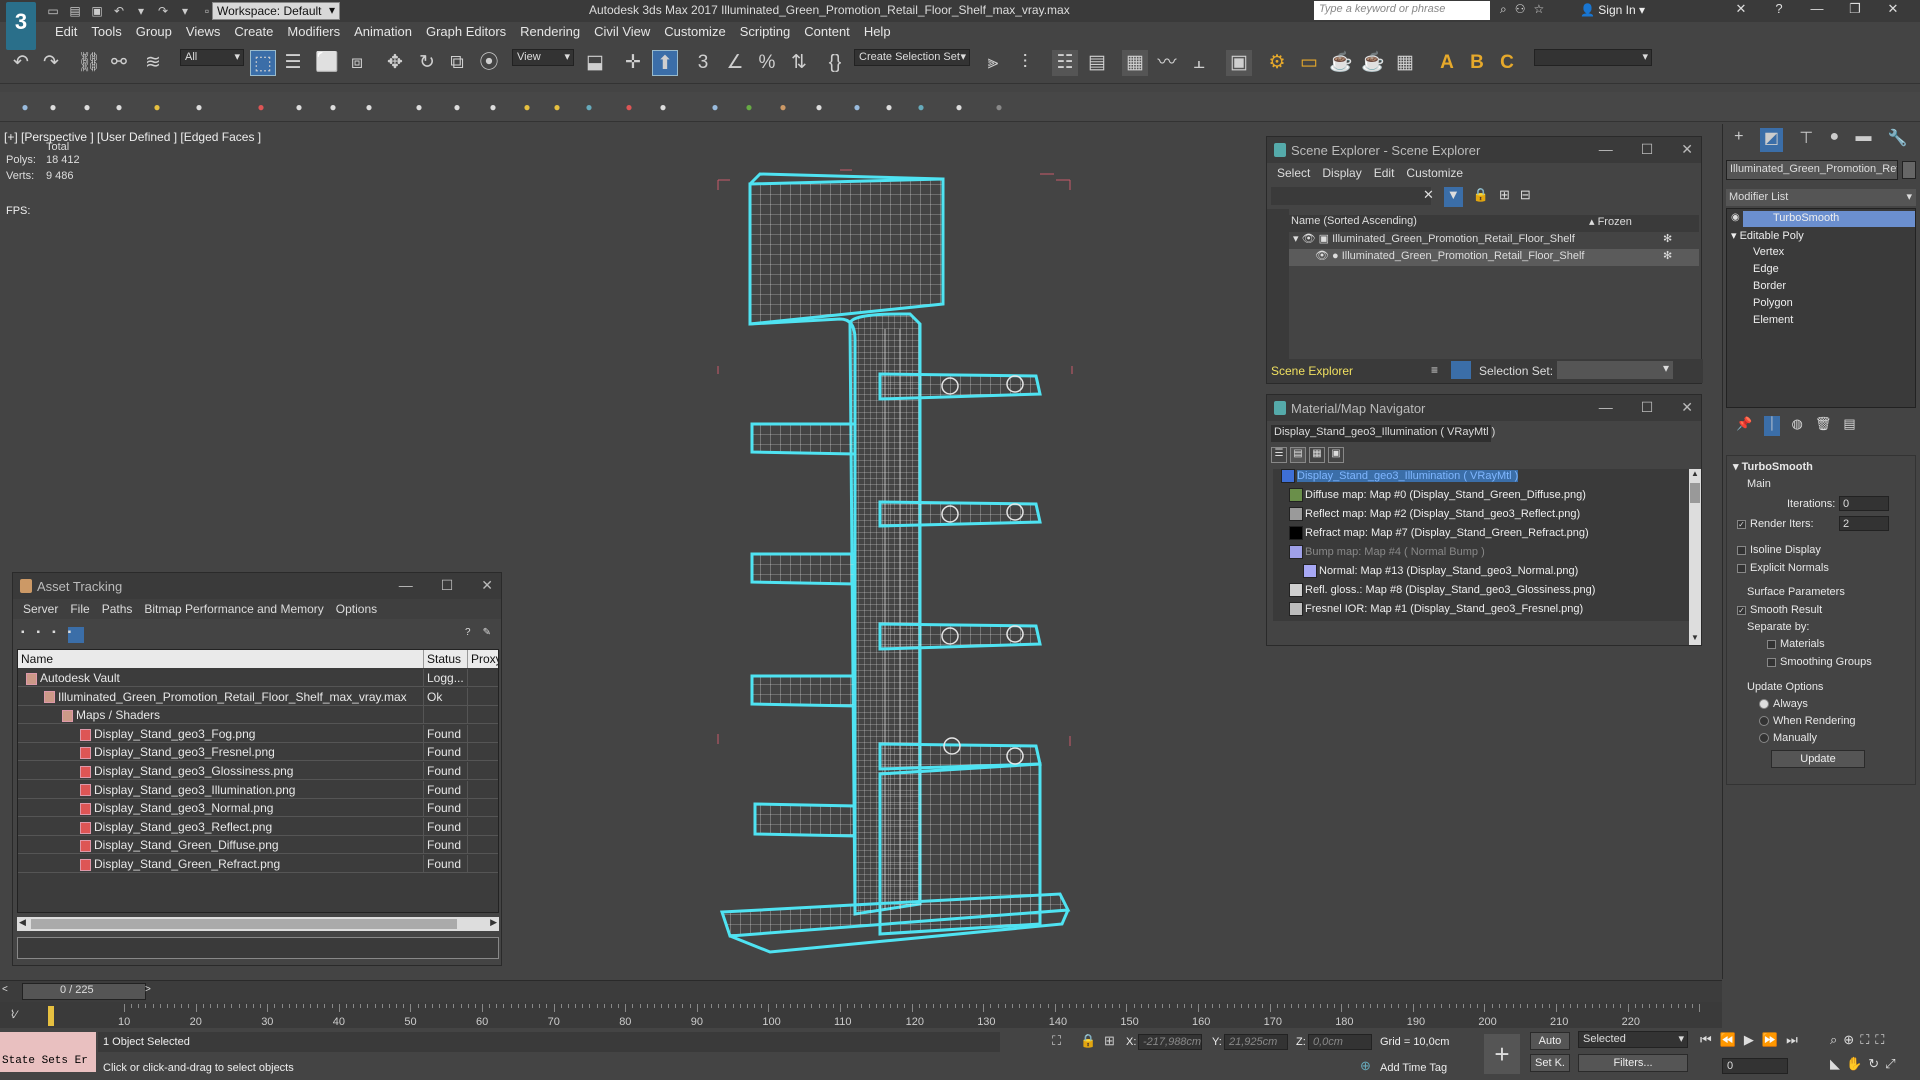  I want to click on stack-item-vertex: Vertex, so click(1768, 252).